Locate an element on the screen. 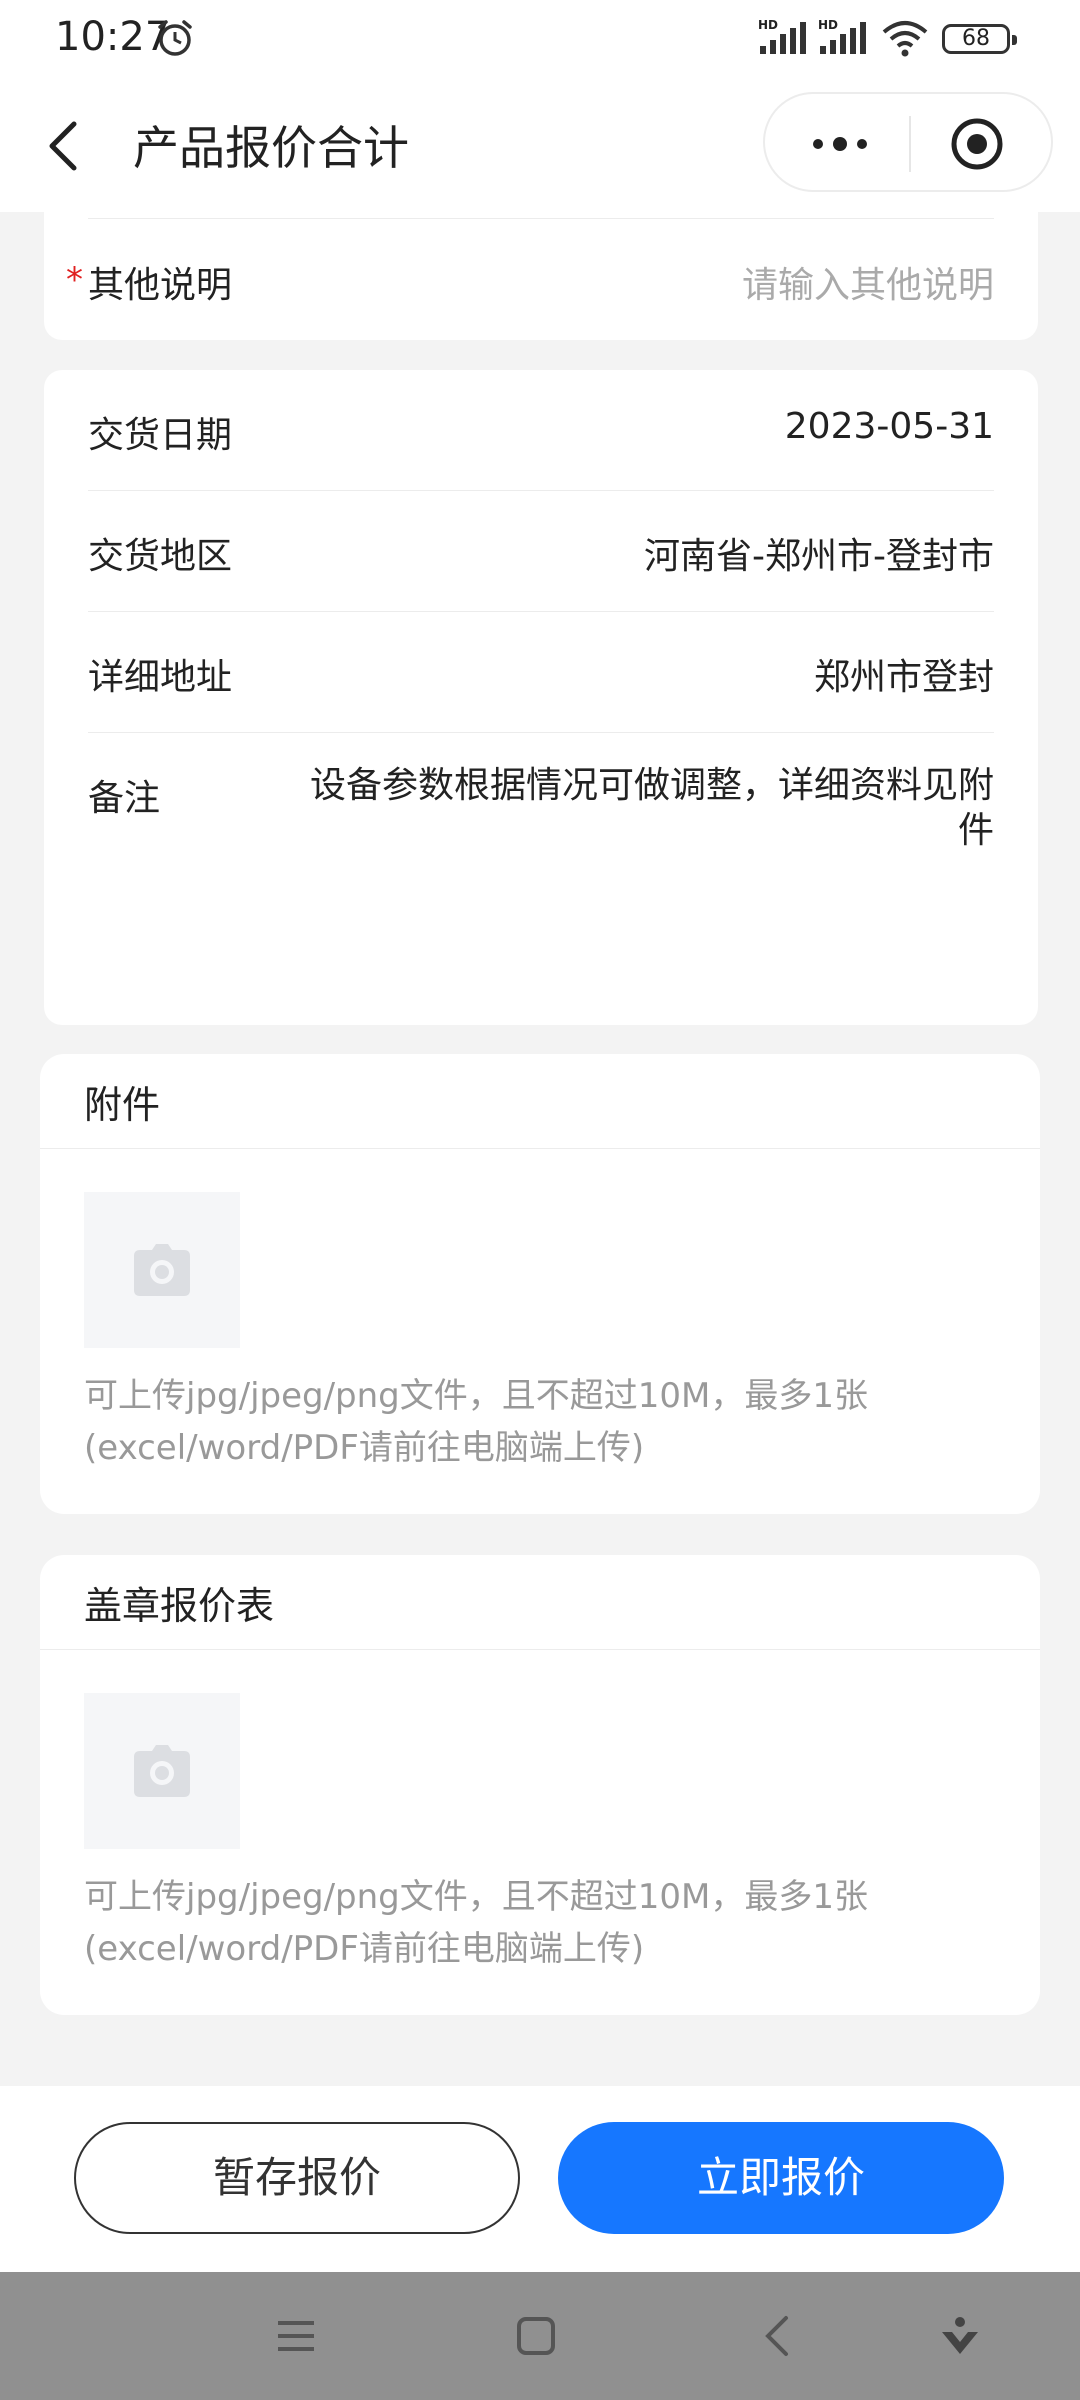 This screenshot has height=2400, width=1080. chevron-left-icon is located at coordinates (64, 146).